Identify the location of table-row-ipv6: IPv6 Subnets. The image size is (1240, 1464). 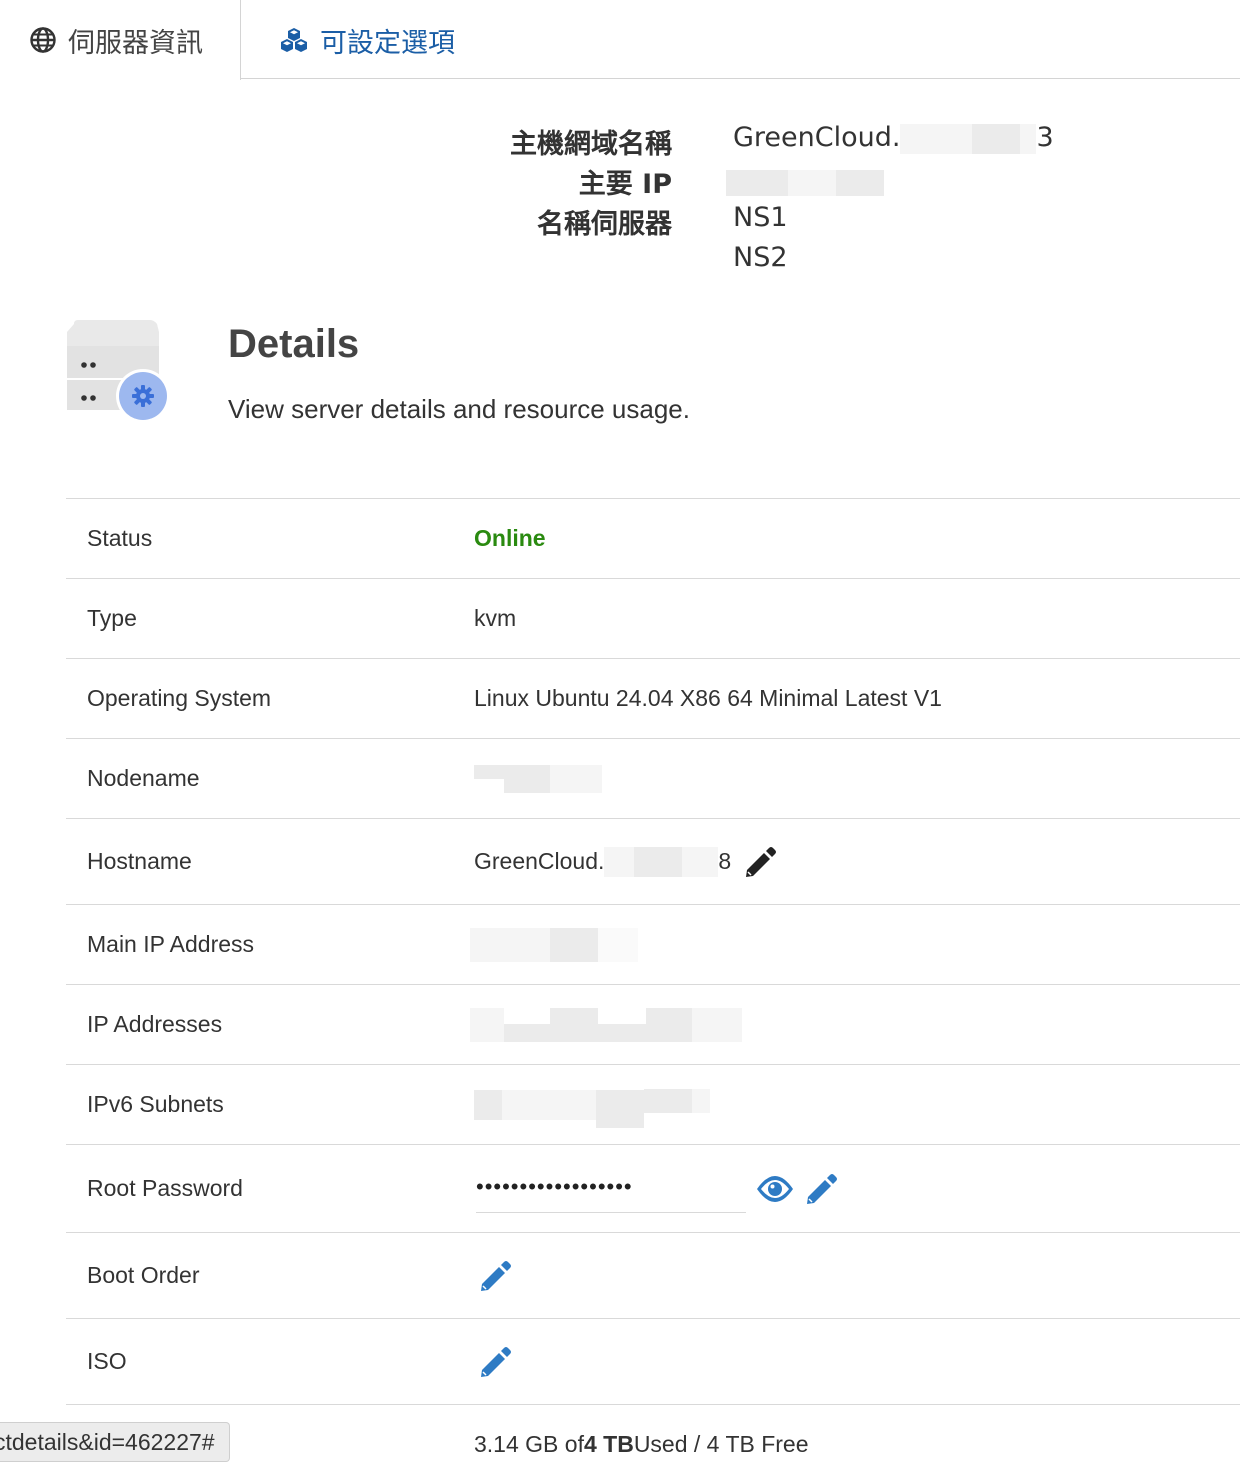
(653, 1104).